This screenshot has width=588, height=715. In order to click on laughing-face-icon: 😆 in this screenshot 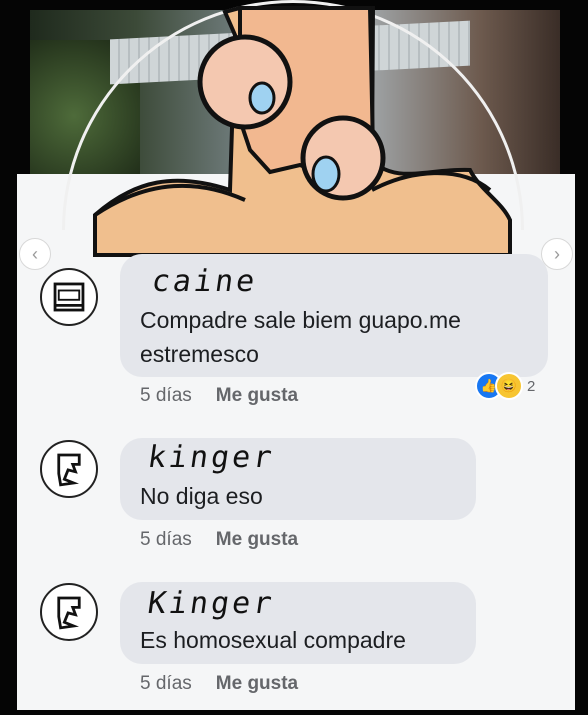, I will do `click(509, 386)`.